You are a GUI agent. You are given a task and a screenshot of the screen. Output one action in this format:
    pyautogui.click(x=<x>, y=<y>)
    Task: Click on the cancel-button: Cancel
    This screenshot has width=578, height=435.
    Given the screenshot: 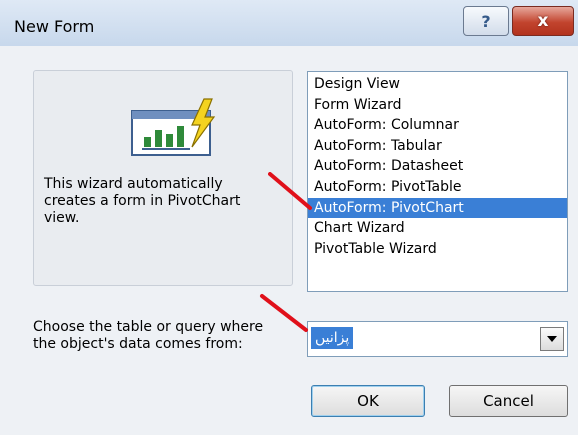 What is the action you would take?
    pyautogui.click(x=508, y=401)
    